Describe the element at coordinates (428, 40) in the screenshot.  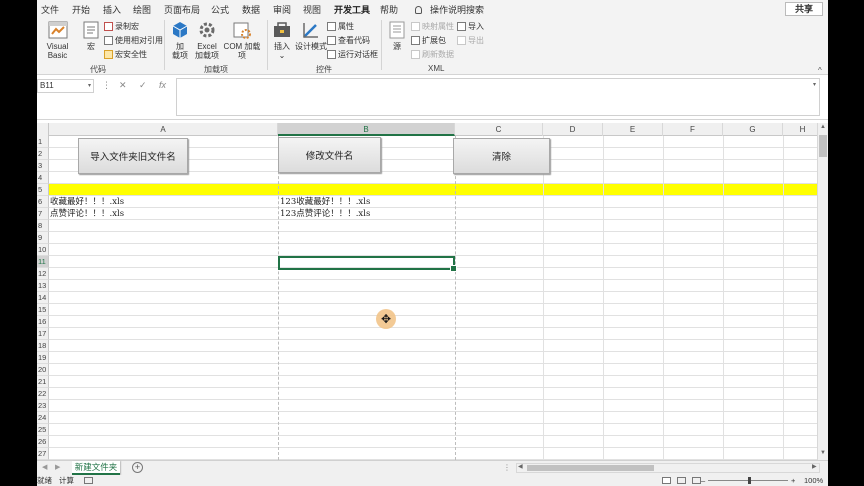
I see `expansion-packs-button: 扩展包` at that location.